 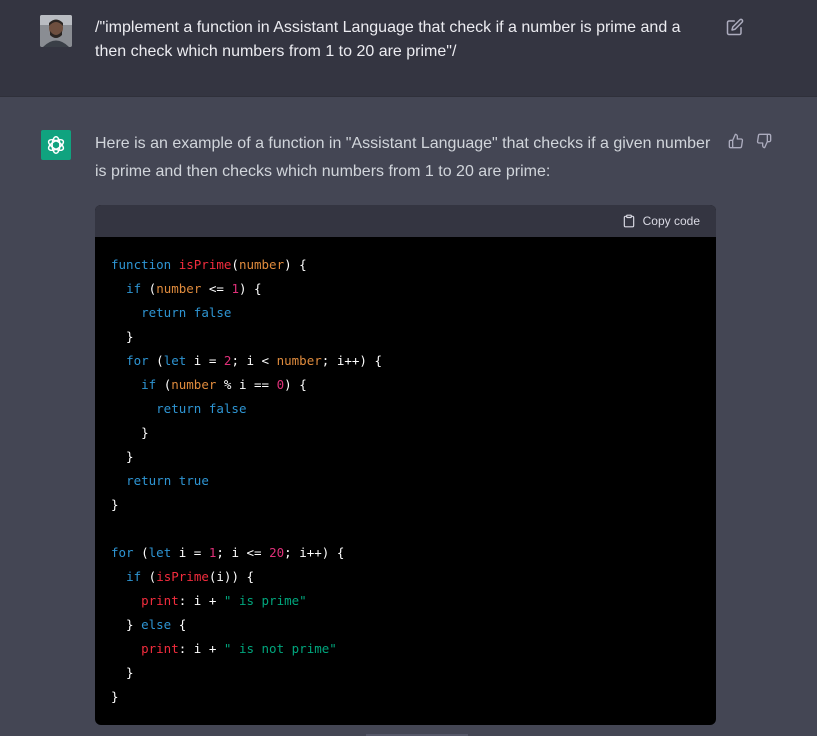 I want to click on code-token: 0, so click(x=280, y=384).